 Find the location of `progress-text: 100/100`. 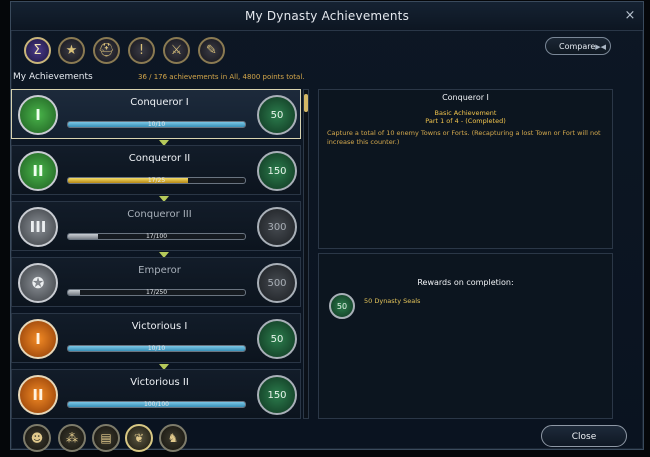

progress-text: 100/100 is located at coordinates (156, 404).